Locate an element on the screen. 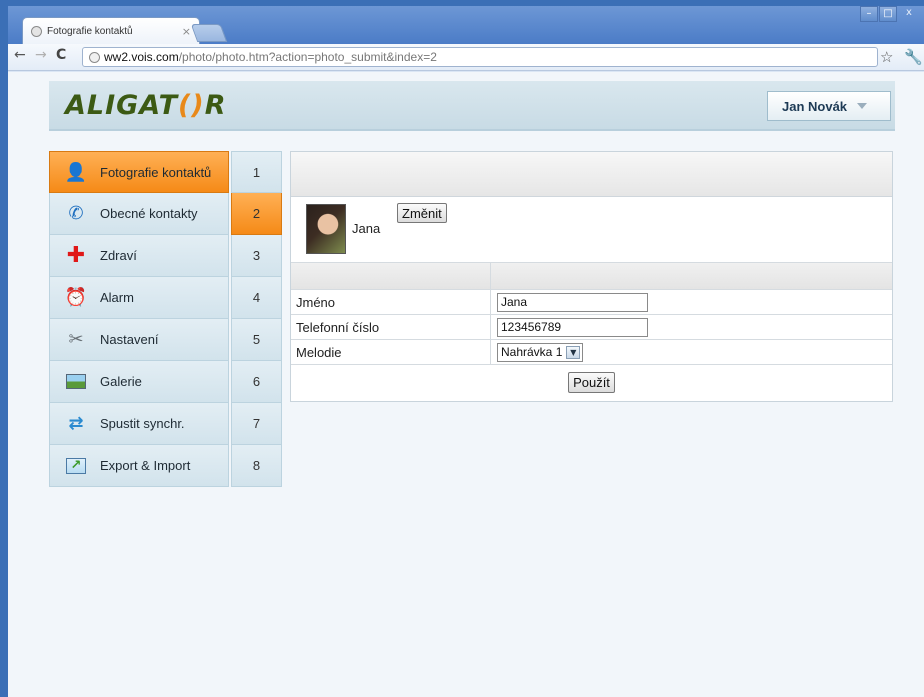 This screenshot has width=924, height=697. index-item-5: 5 is located at coordinates (256, 340).